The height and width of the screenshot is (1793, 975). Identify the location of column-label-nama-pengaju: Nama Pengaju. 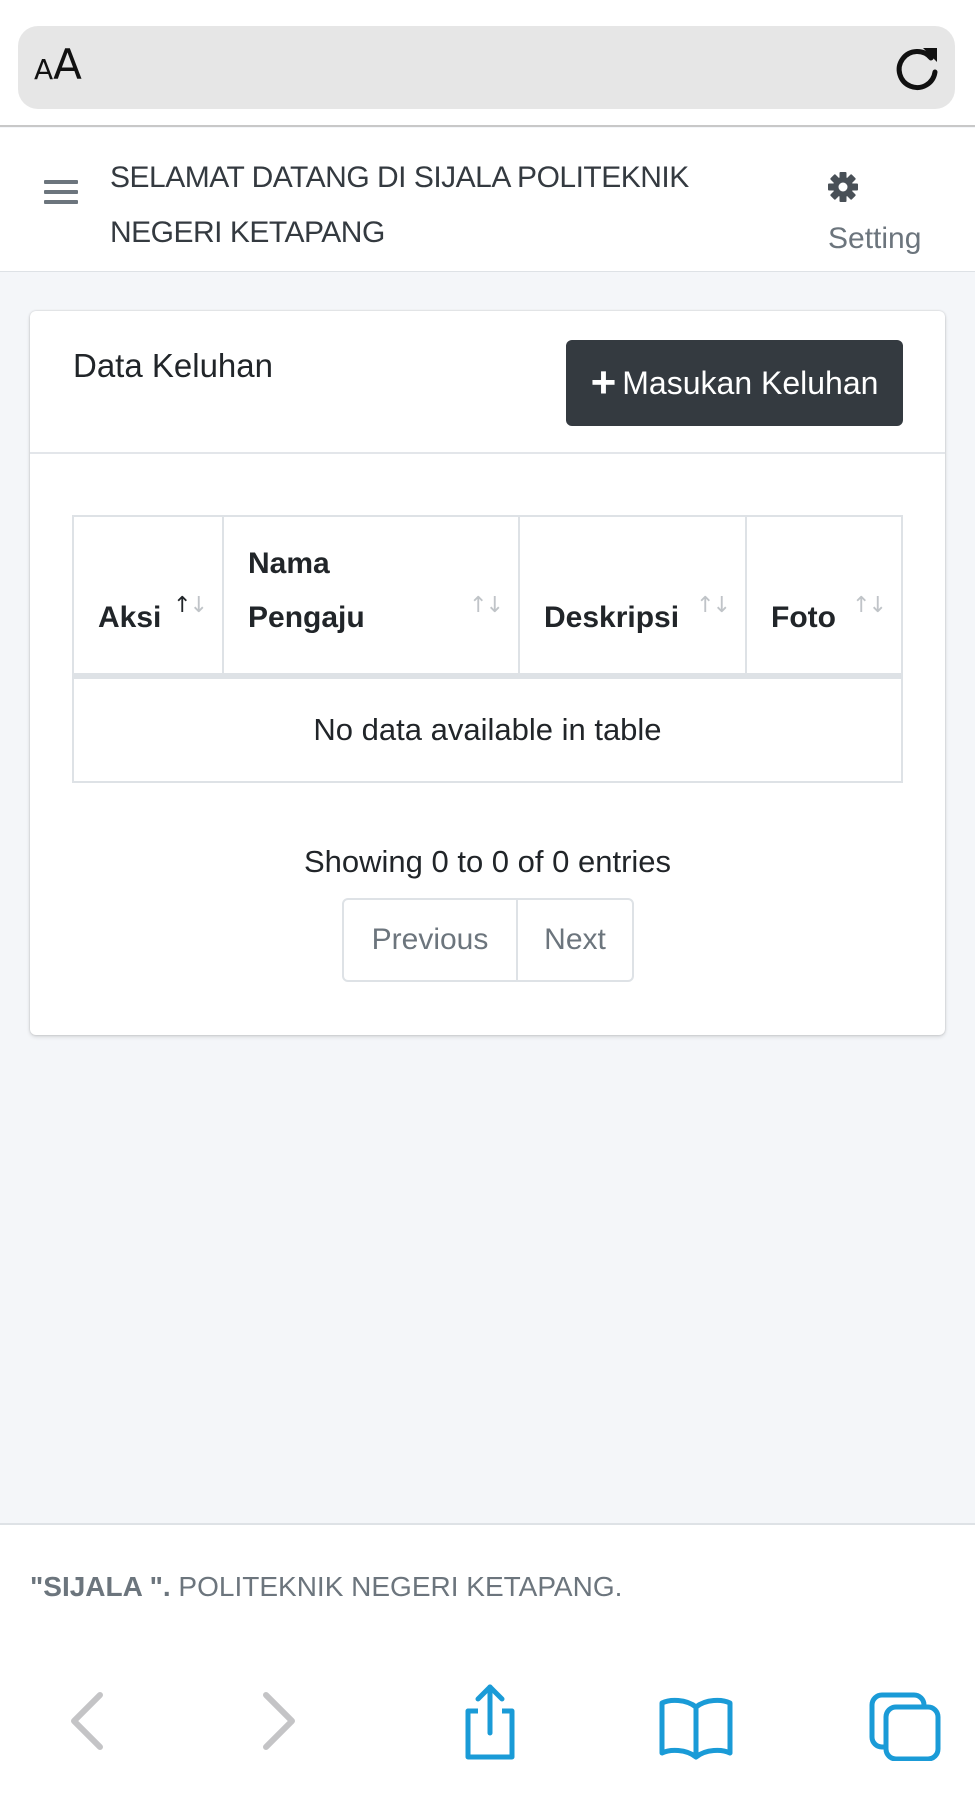
(306, 590).